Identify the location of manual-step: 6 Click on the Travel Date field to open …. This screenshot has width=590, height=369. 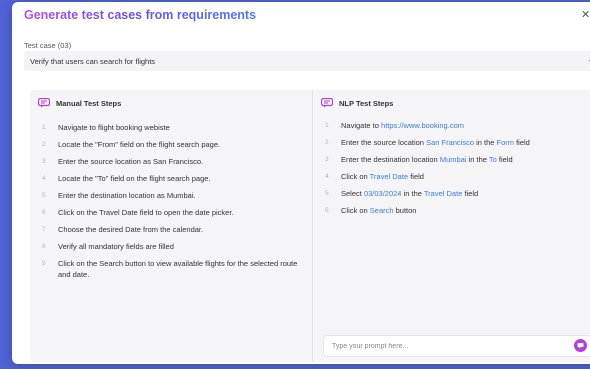
(173, 212).